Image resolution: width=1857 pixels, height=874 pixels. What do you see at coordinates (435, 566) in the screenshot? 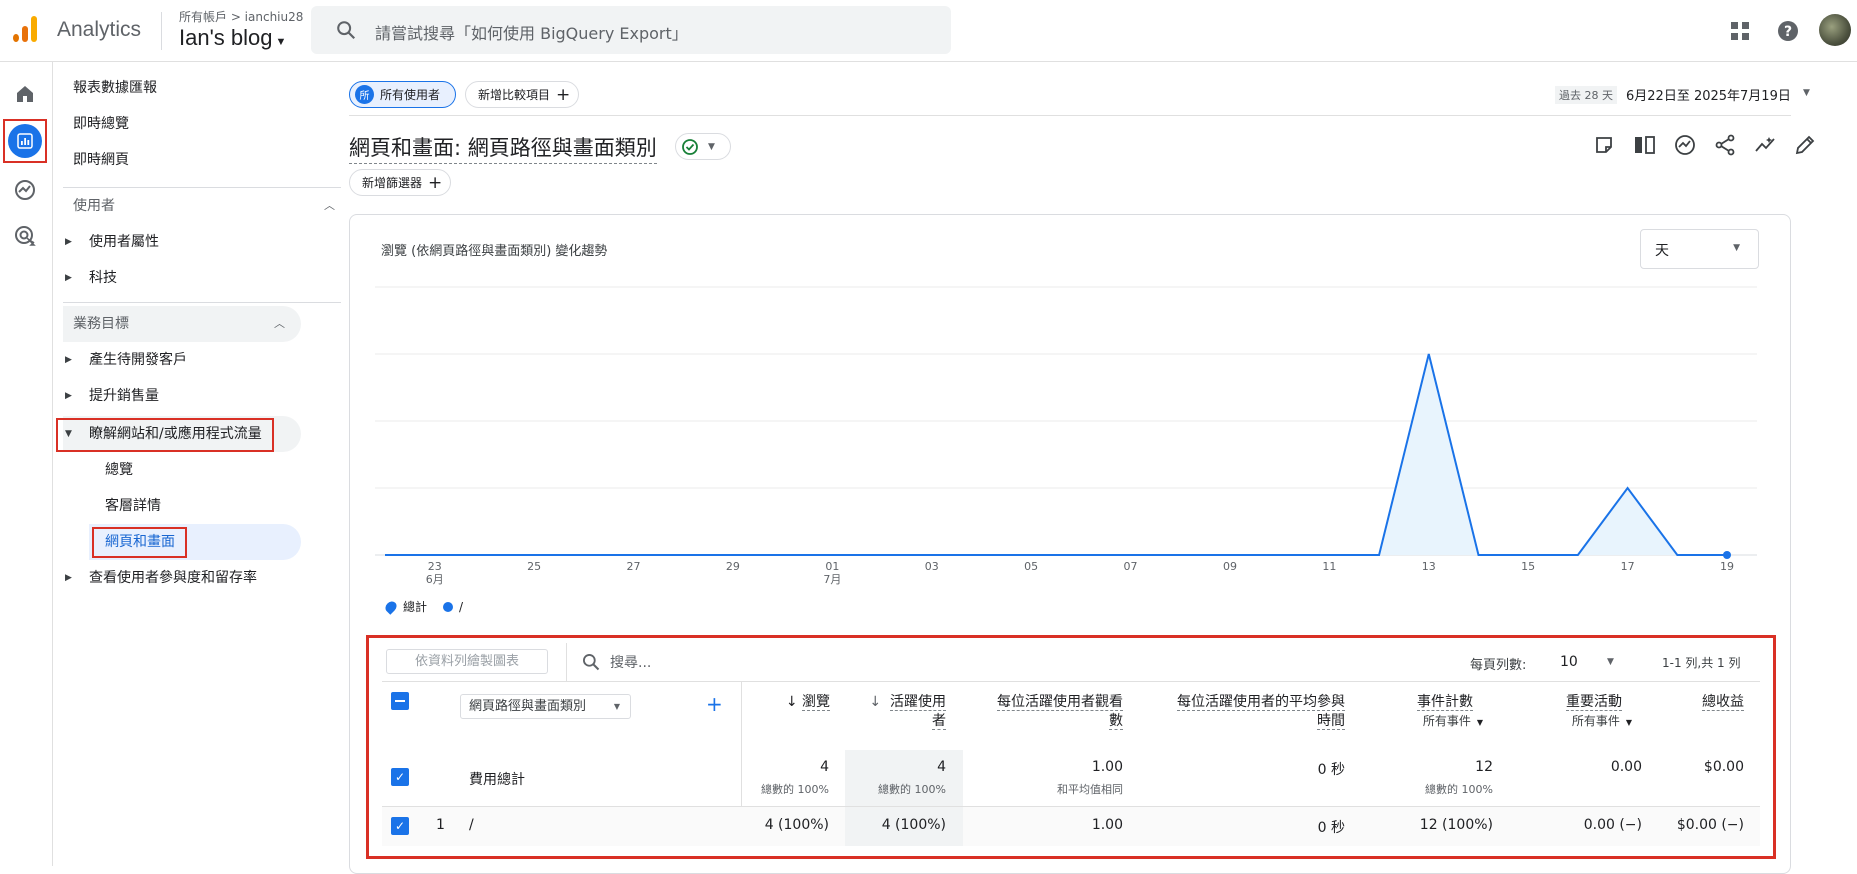
I see `x-tick-label: 23` at bounding box center [435, 566].